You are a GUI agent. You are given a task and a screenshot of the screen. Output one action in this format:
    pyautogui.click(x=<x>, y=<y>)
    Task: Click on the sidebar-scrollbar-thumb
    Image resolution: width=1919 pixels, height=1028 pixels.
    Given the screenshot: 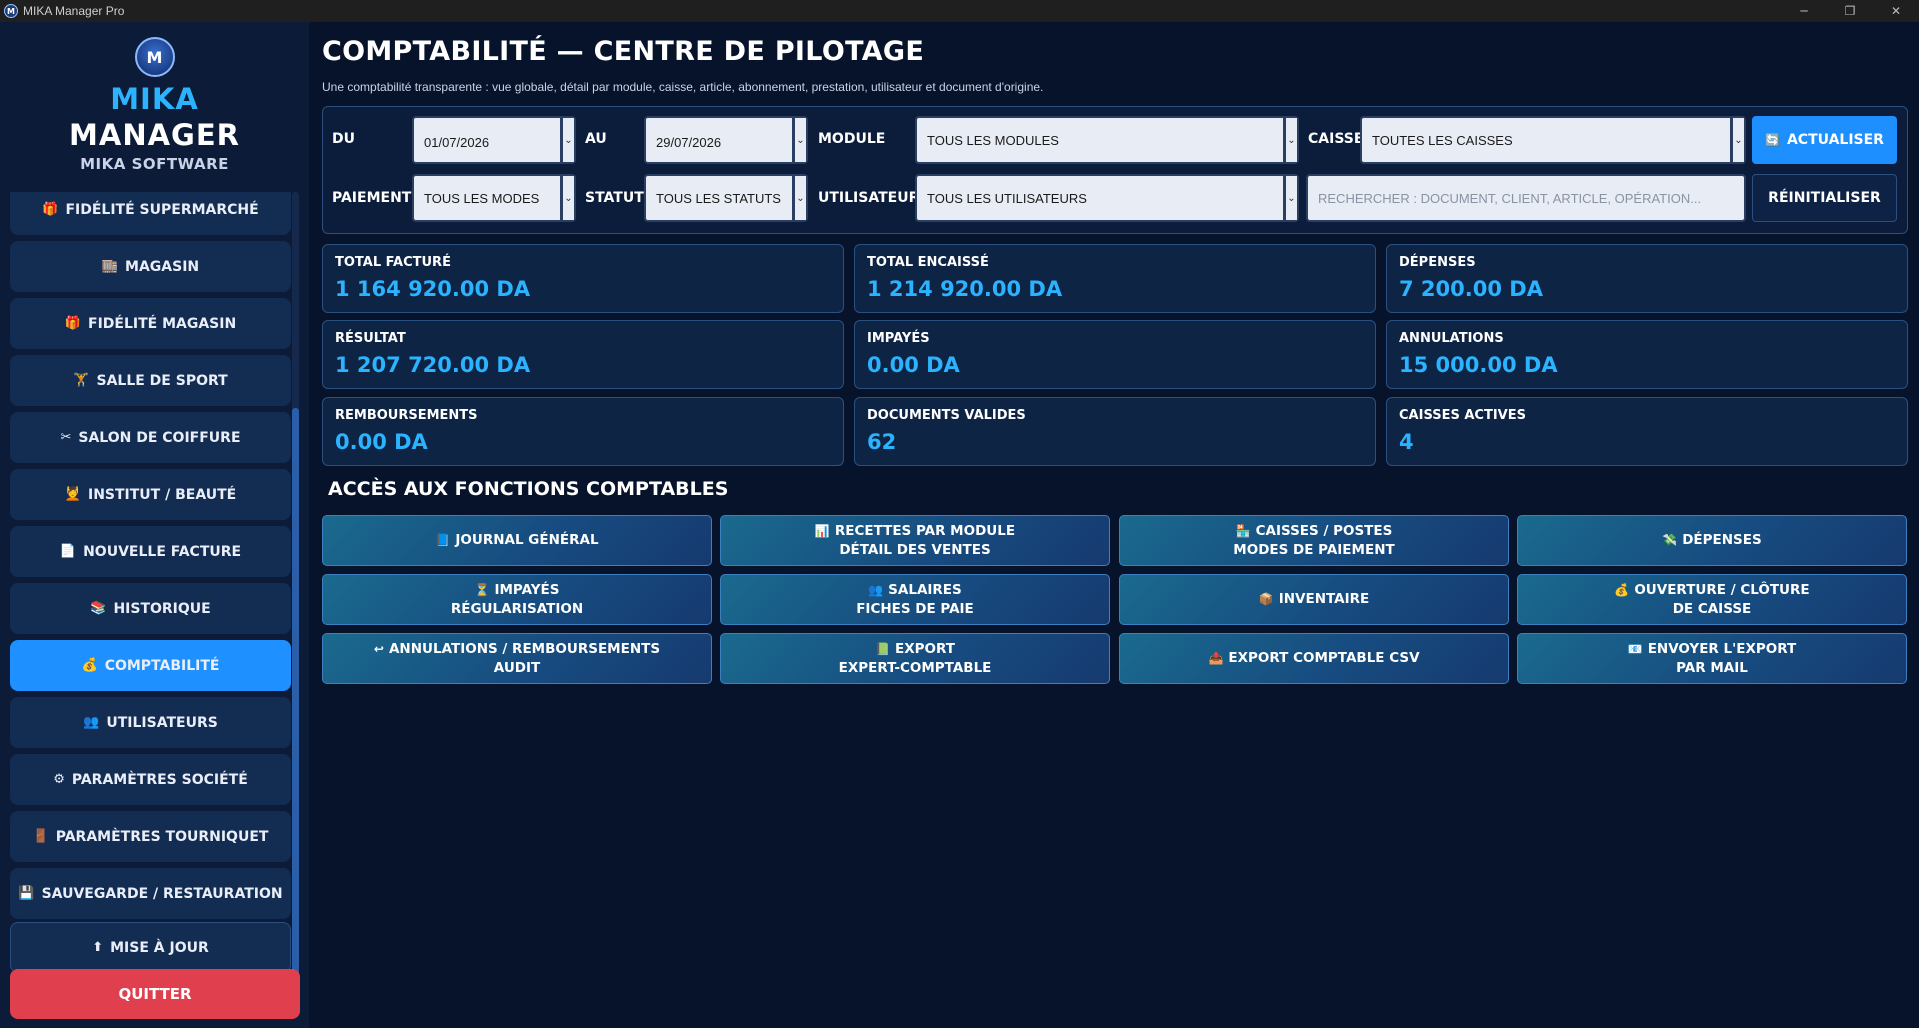 What is the action you would take?
    pyautogui.click(x=295, y=695)
    